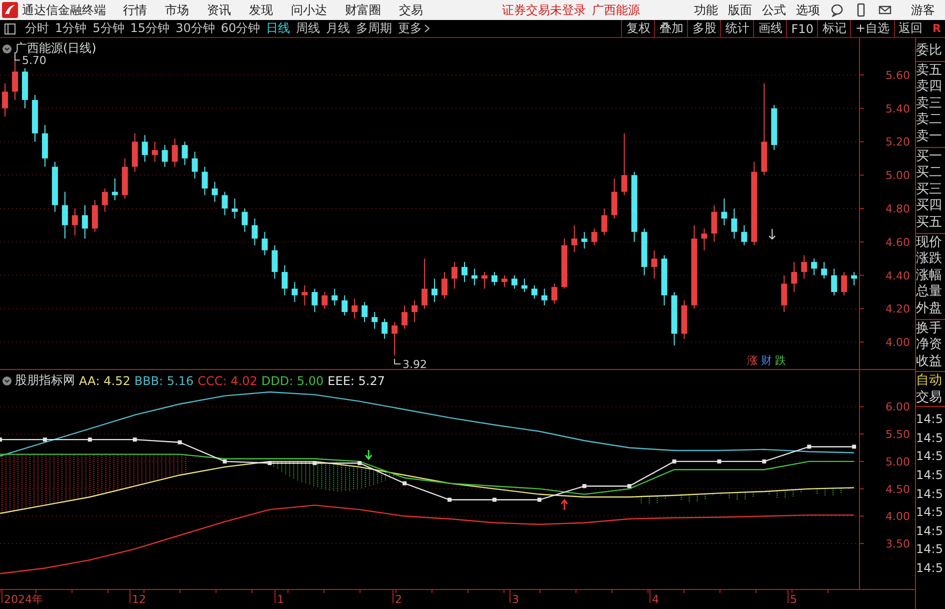  Describe the element at coordinates (774, 10) in the screenshot. I see `menu-item: 公式` at that location.